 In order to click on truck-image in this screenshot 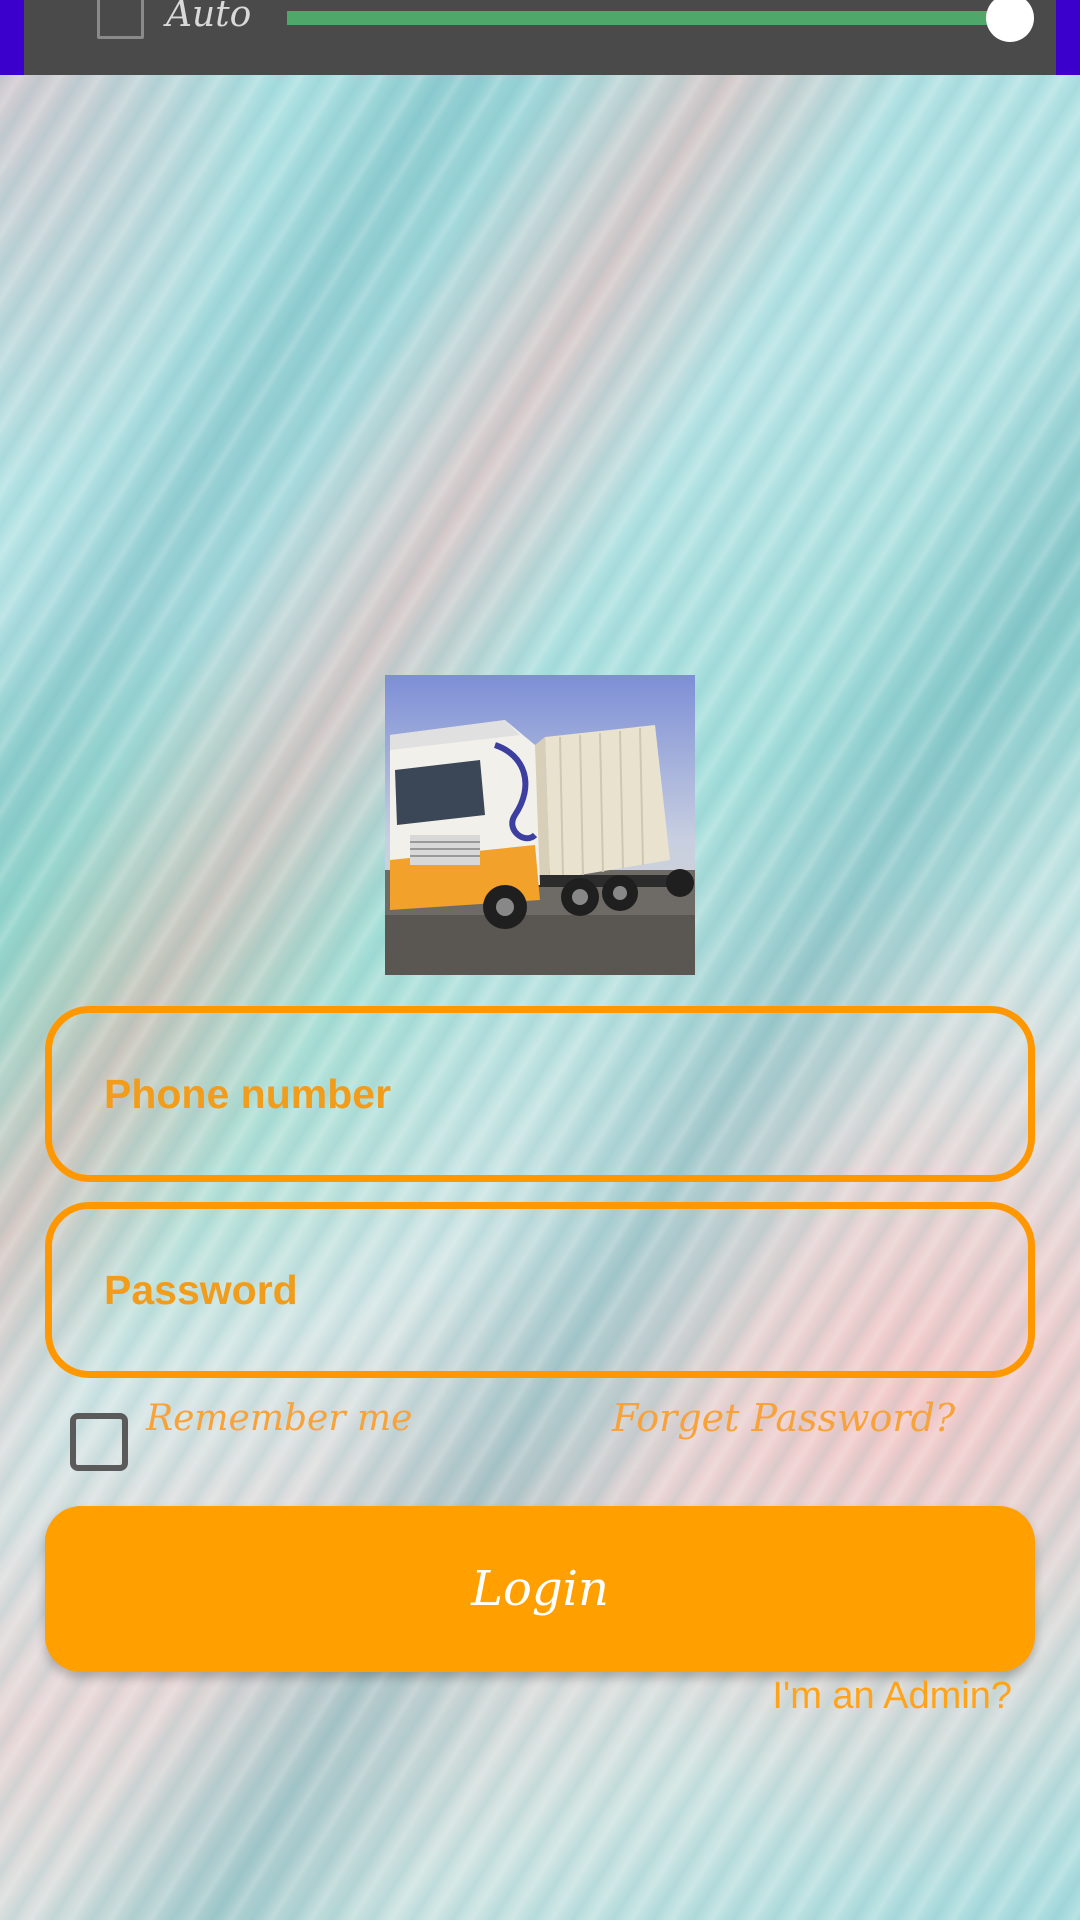, I will do `click(540, 825)`.